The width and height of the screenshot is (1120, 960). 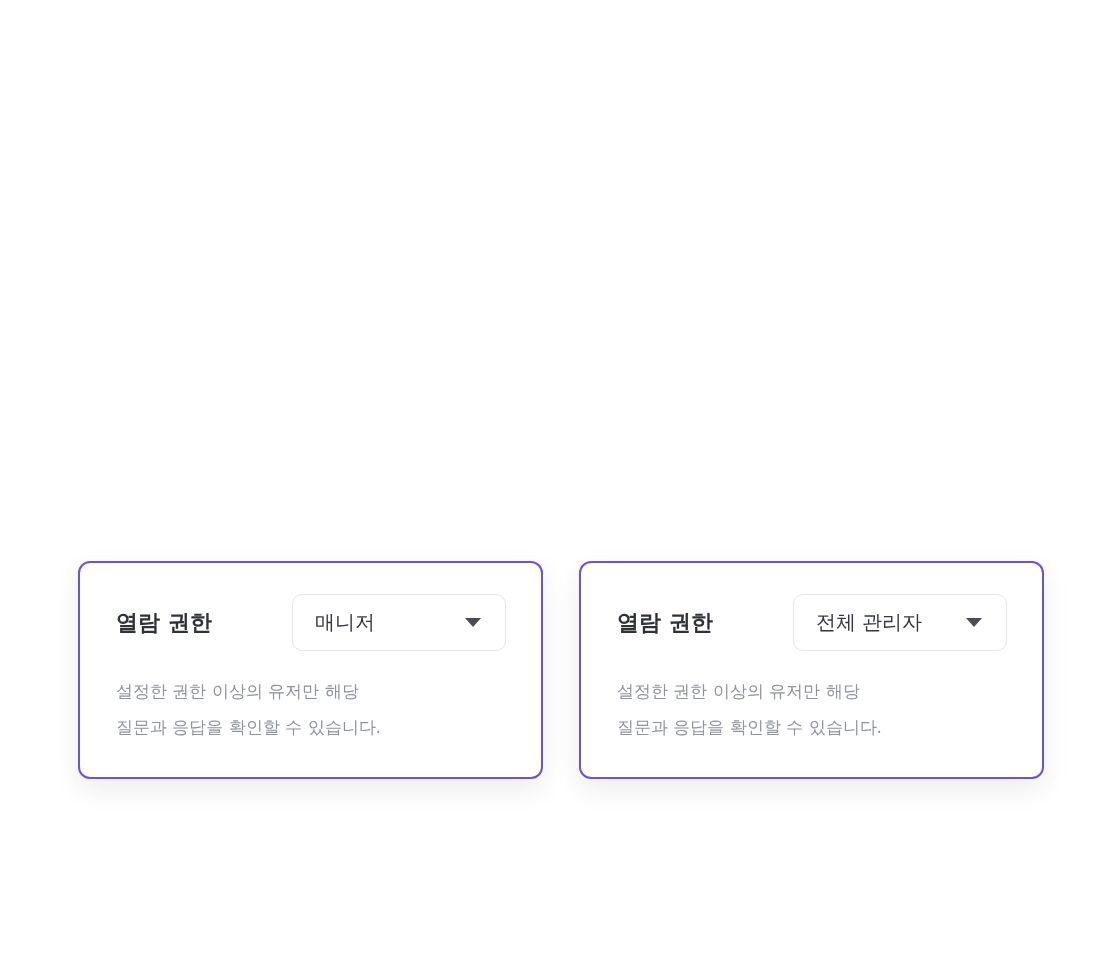 I want to click on role-dropdown: 매니저, so click(x=399, y=622).